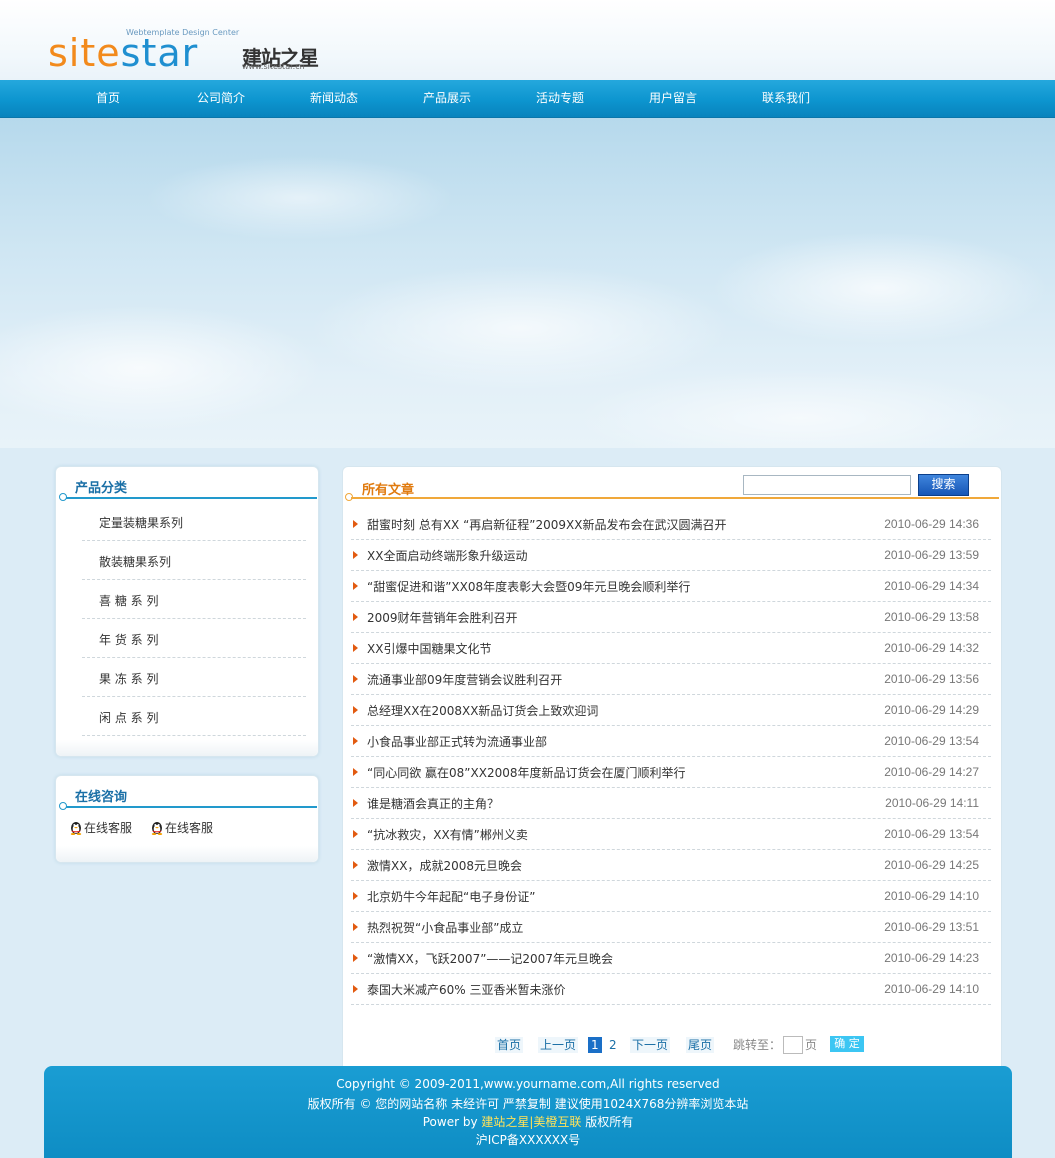 Image resolution: width=1055 pixels, height=1158 pixels. I want to click on category-label: 果 冻 系 列, so click(129, 679).